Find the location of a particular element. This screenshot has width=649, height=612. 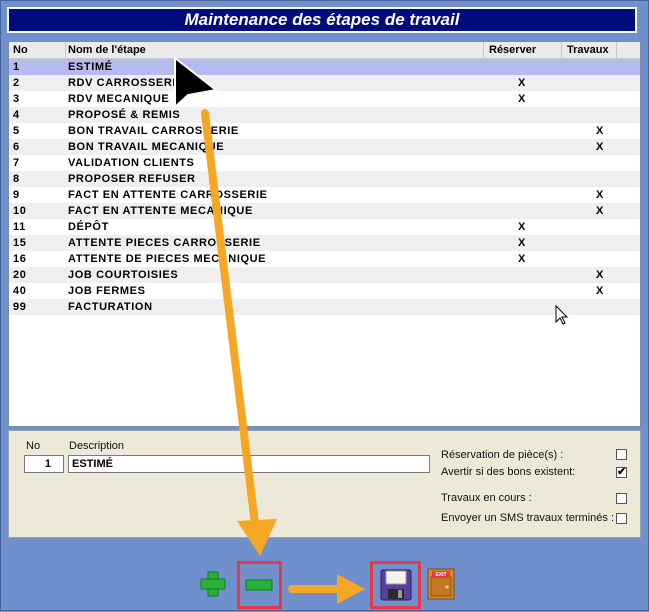

description-label: Description is located at coordinates (97, 446).